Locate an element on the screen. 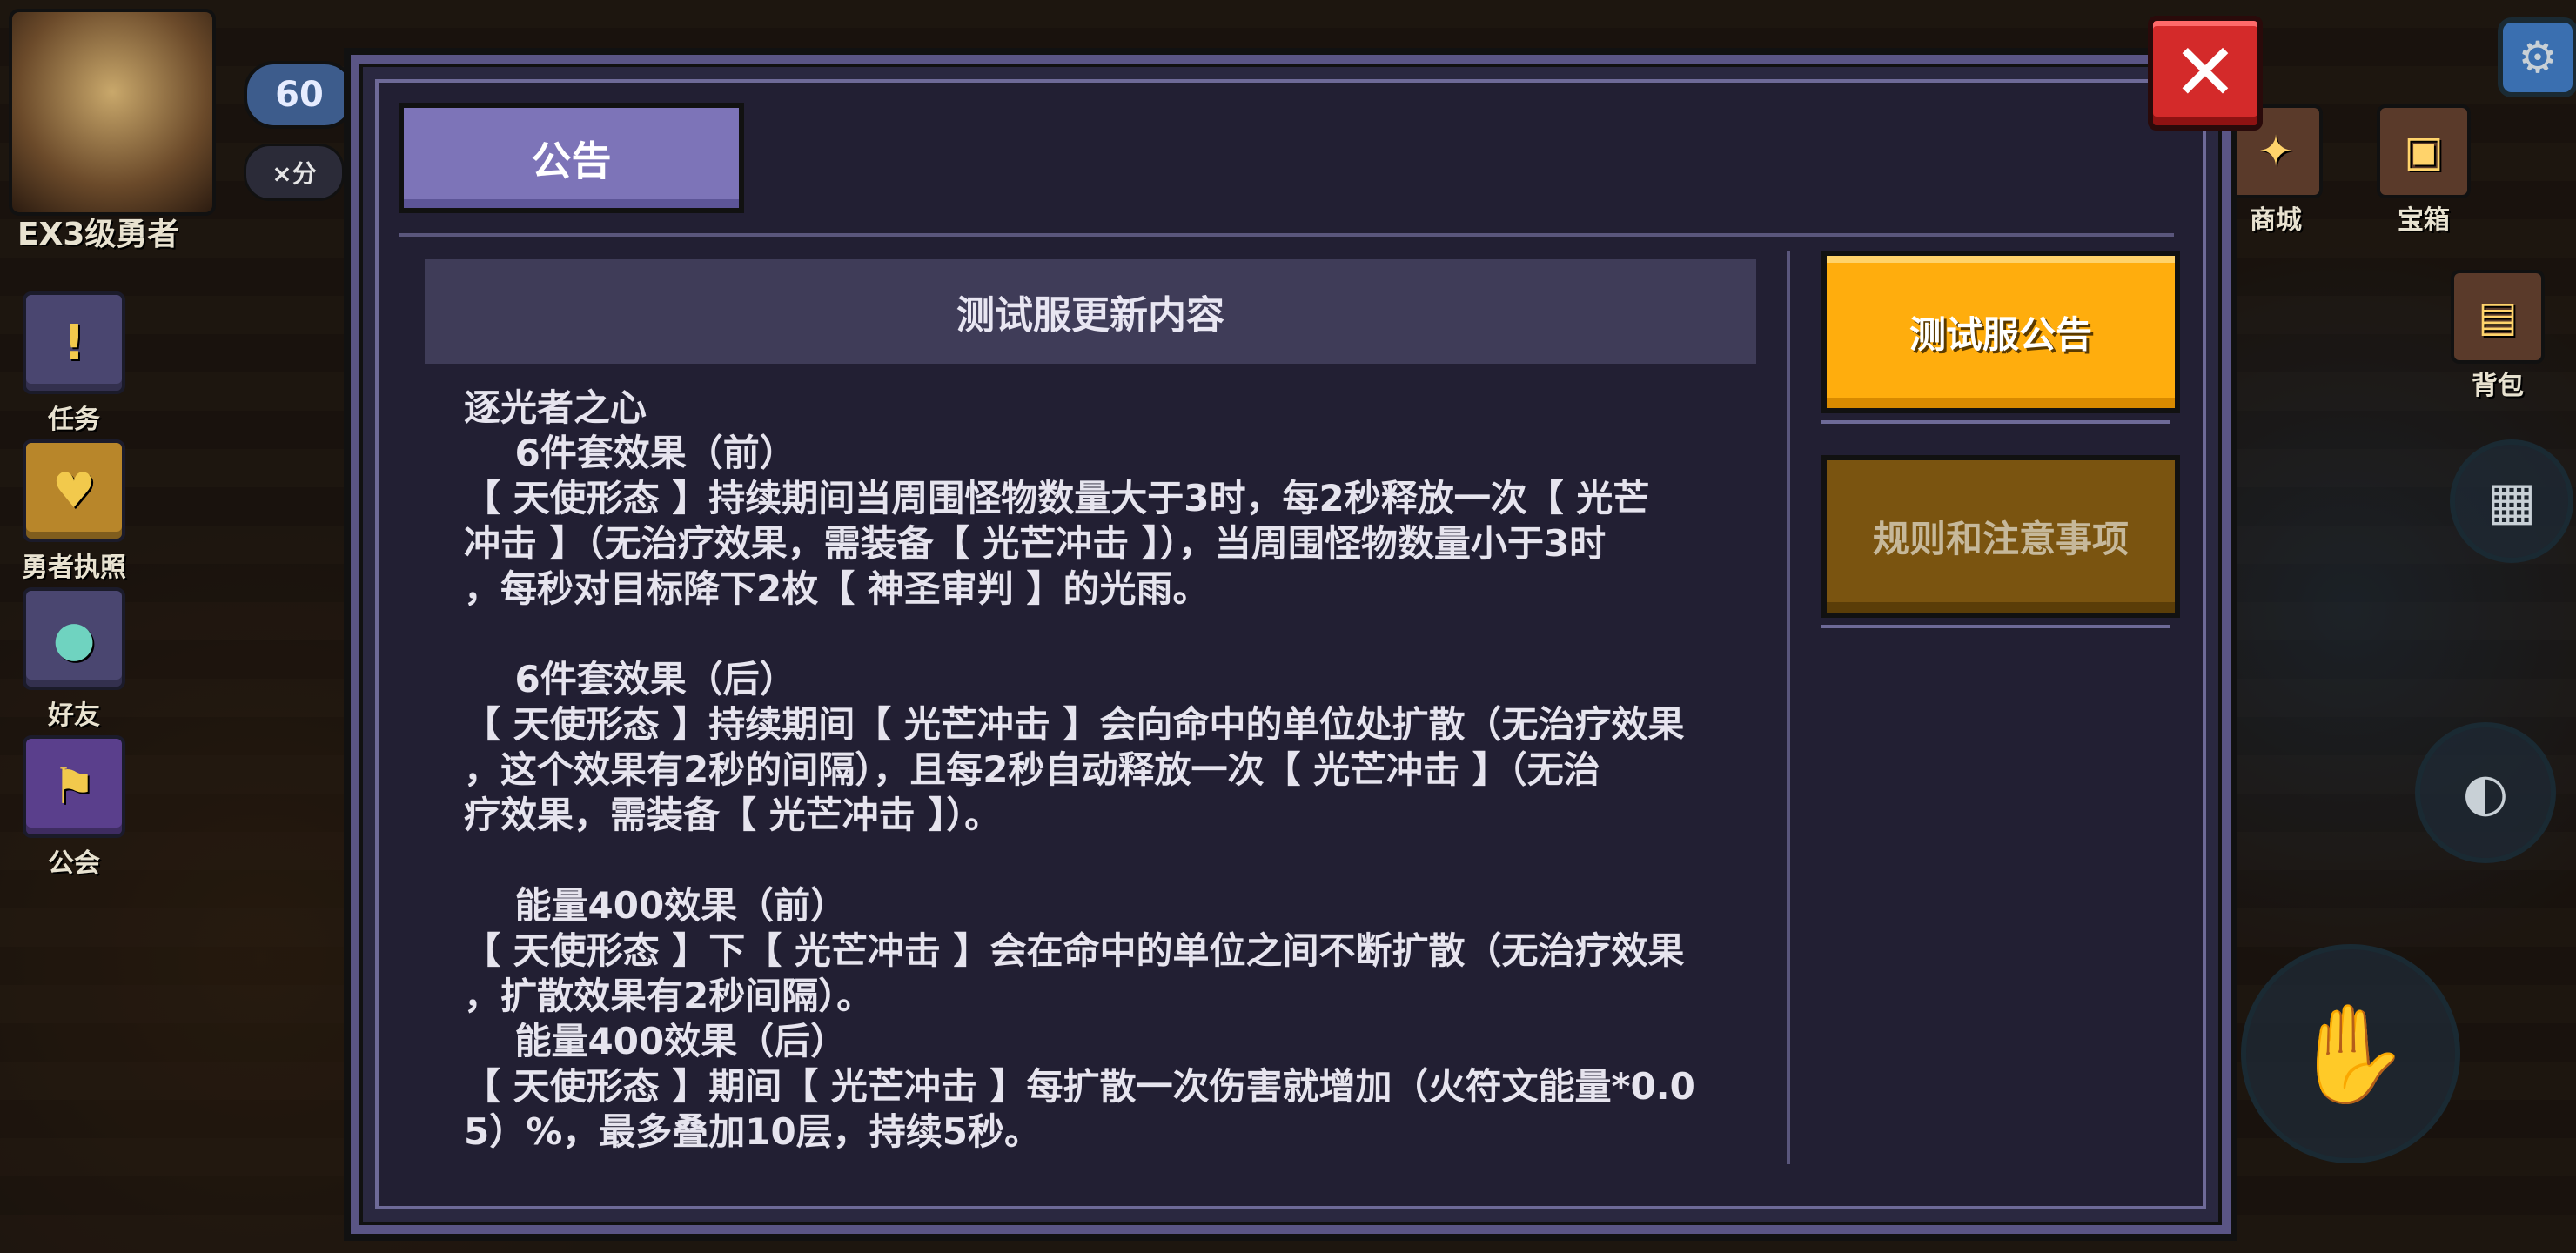 The height and width of the screenshot is (1253, 2576). friends-button: ● 好友 is located at coordinates (74, 659).